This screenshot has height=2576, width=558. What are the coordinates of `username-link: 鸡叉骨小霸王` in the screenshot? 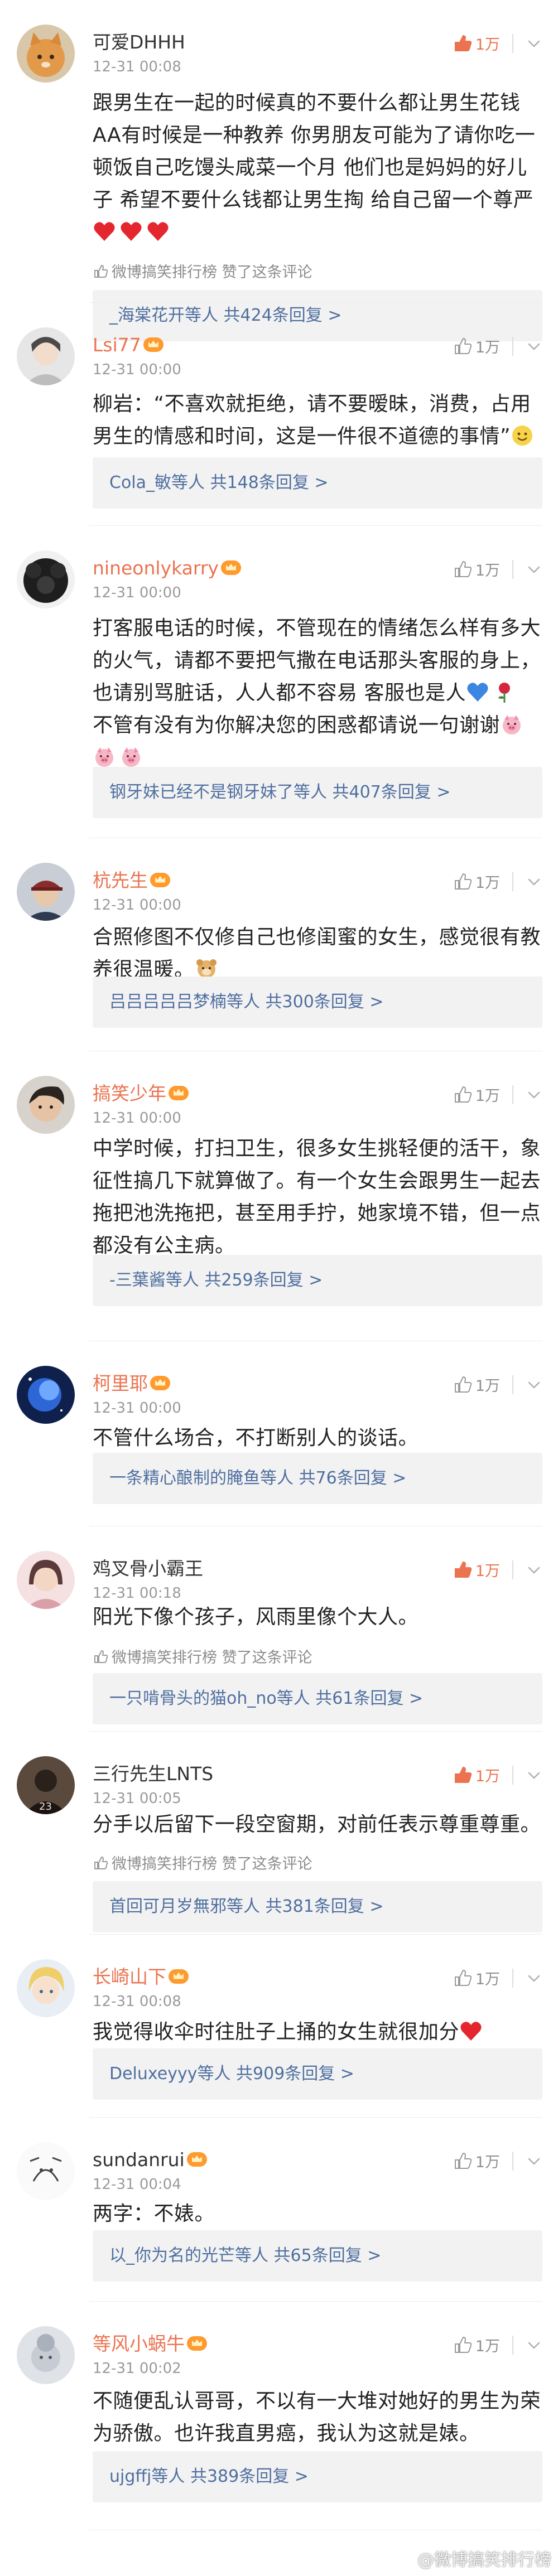 It's located at (148, 1569).